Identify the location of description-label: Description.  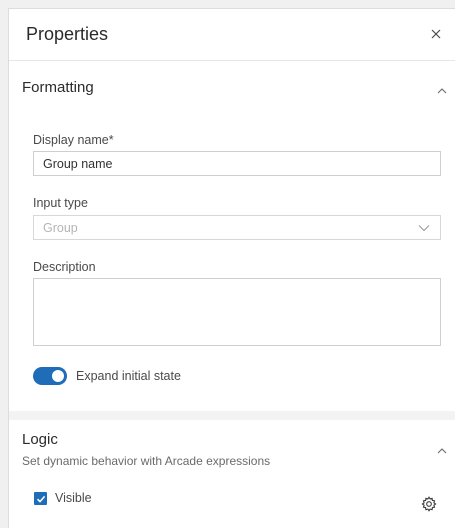
(64, 267).